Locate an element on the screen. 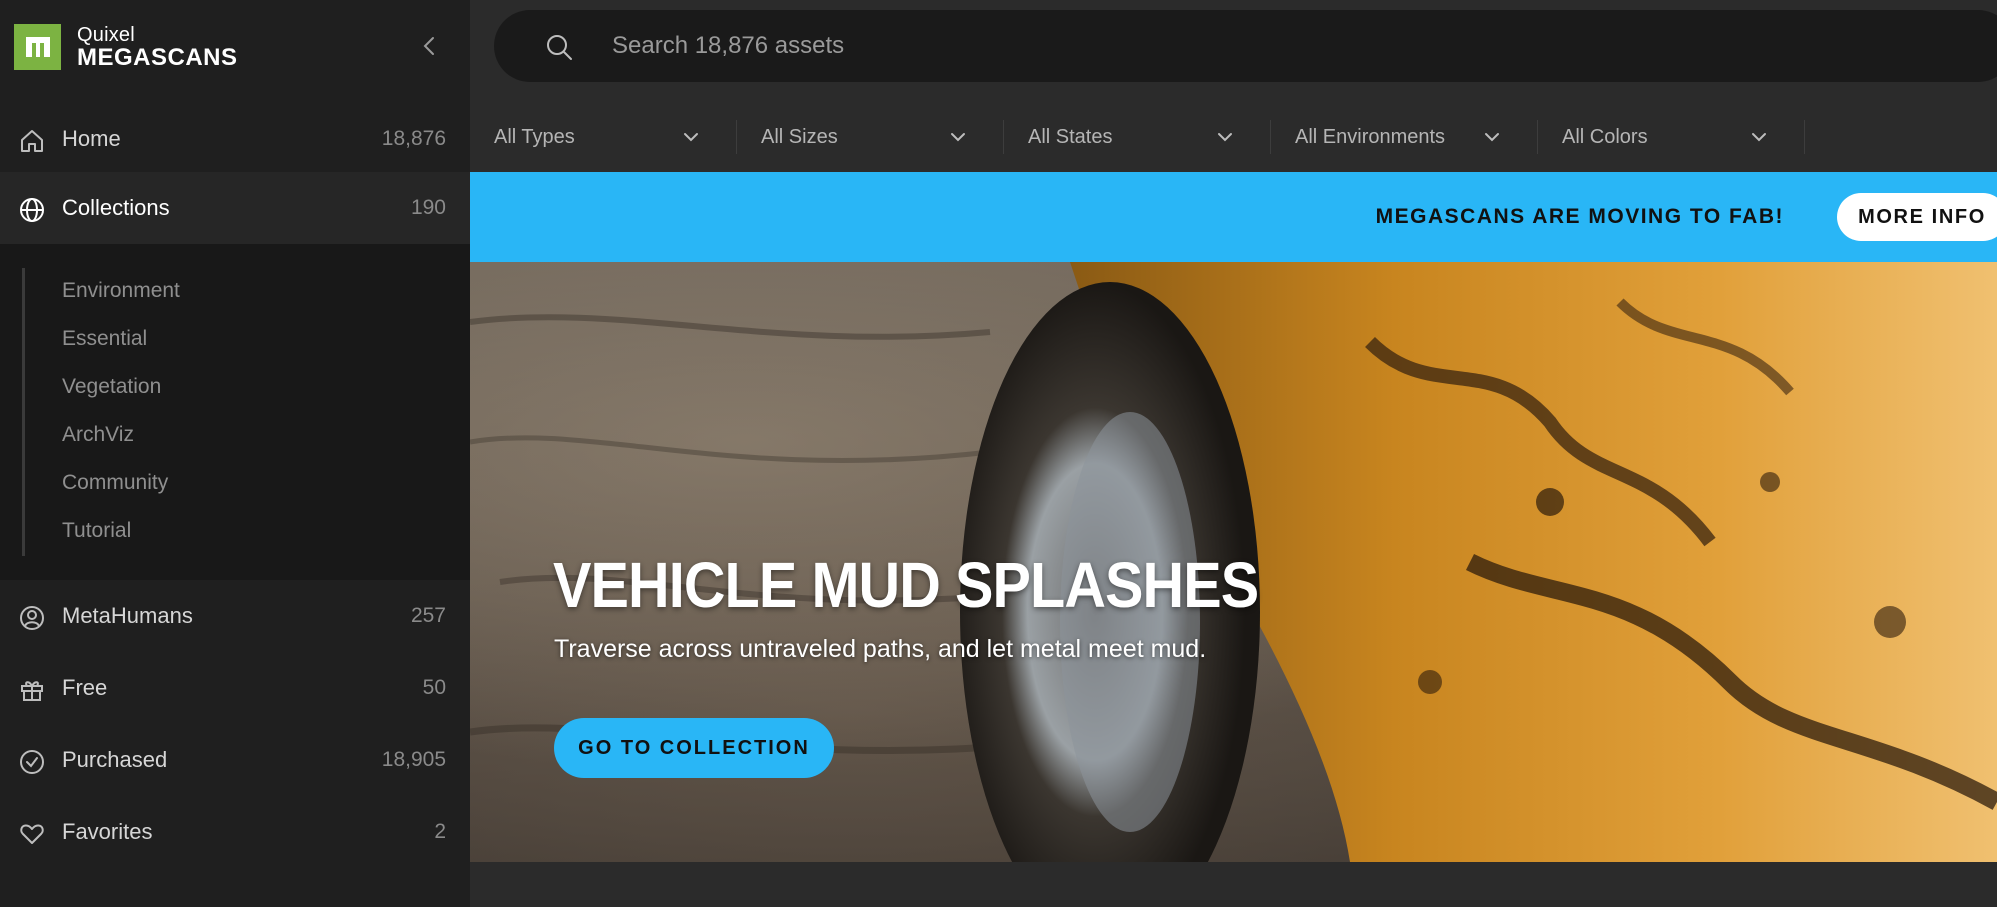 Image resolution: width=1997 pixels, height=907 pixels. sidebar-item-label: Collections is located at coordinates (116, 207).